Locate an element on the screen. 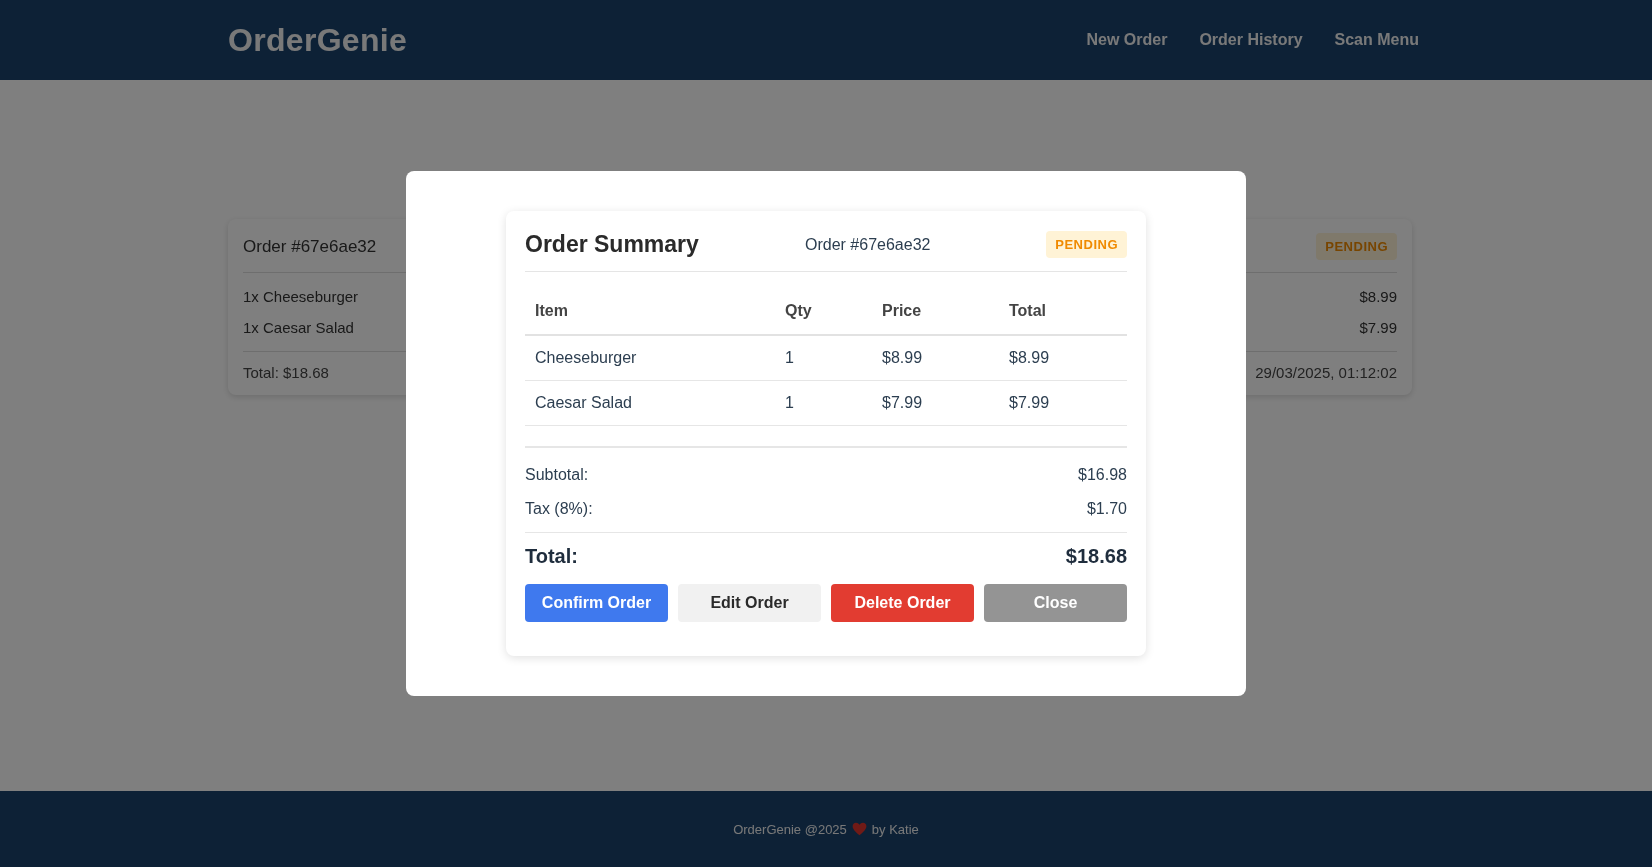 This screenshot has height=867, width=1652. summary-label: Tax (8%): is located at coordinates (559, 509).